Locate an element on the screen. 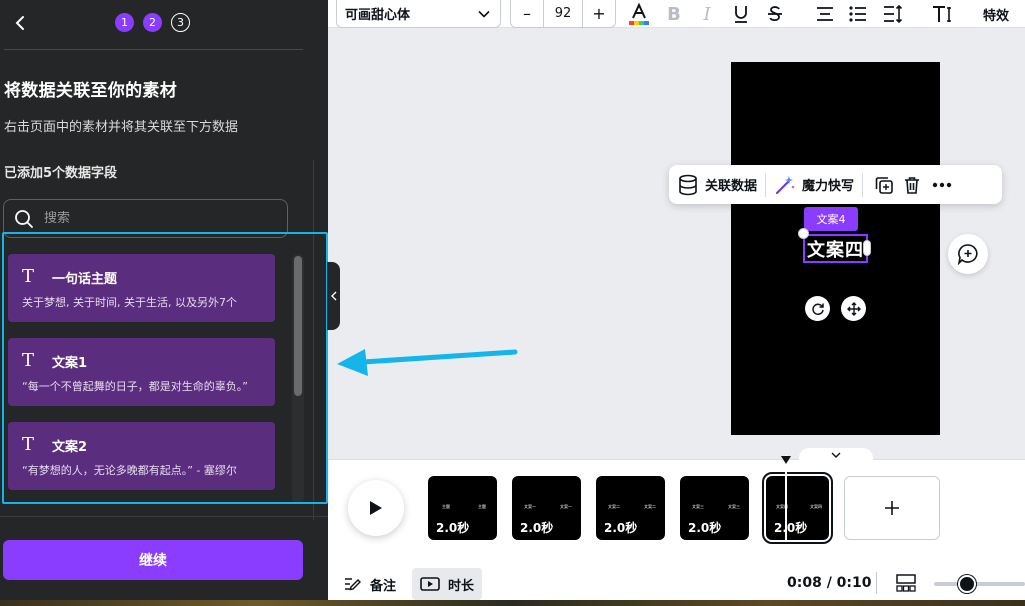 The height and width of the screenshot is (606, 1025). add-comment-button is located at coordinates (968, 254).